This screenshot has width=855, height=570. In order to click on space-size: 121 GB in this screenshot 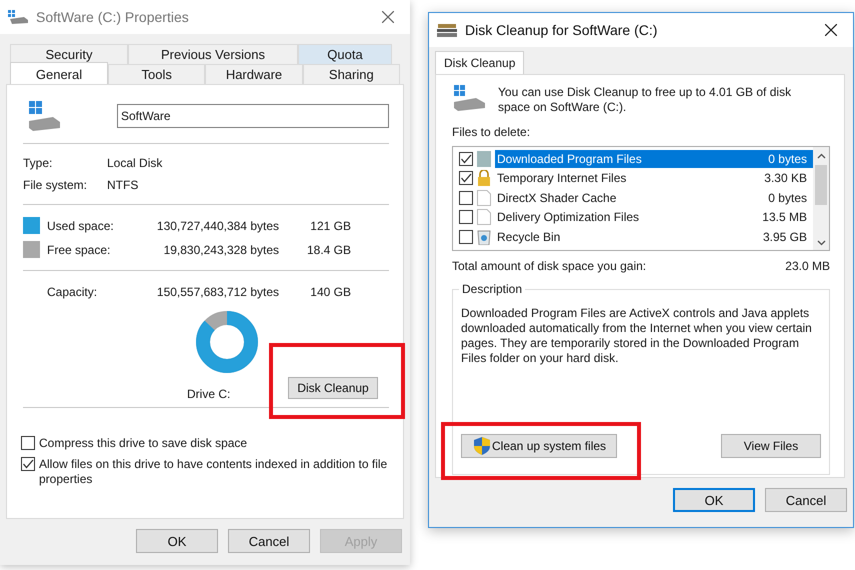, I will do `click(330, 225)`.